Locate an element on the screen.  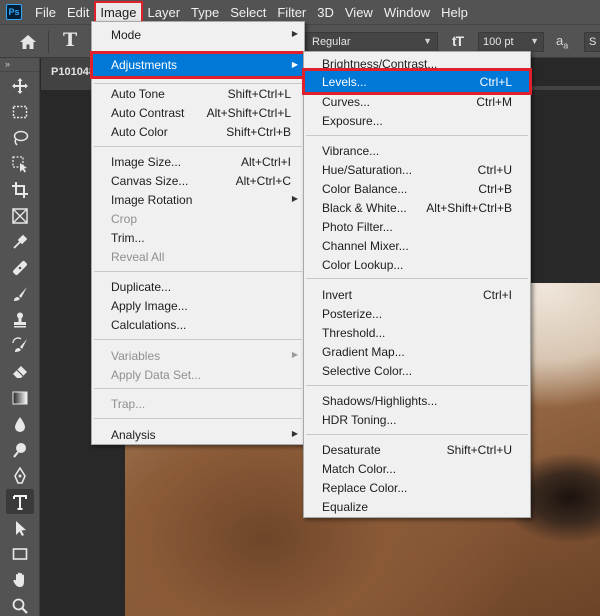
menu-item-shortcut: Ctrl+B is located at coordinates (495, 189).